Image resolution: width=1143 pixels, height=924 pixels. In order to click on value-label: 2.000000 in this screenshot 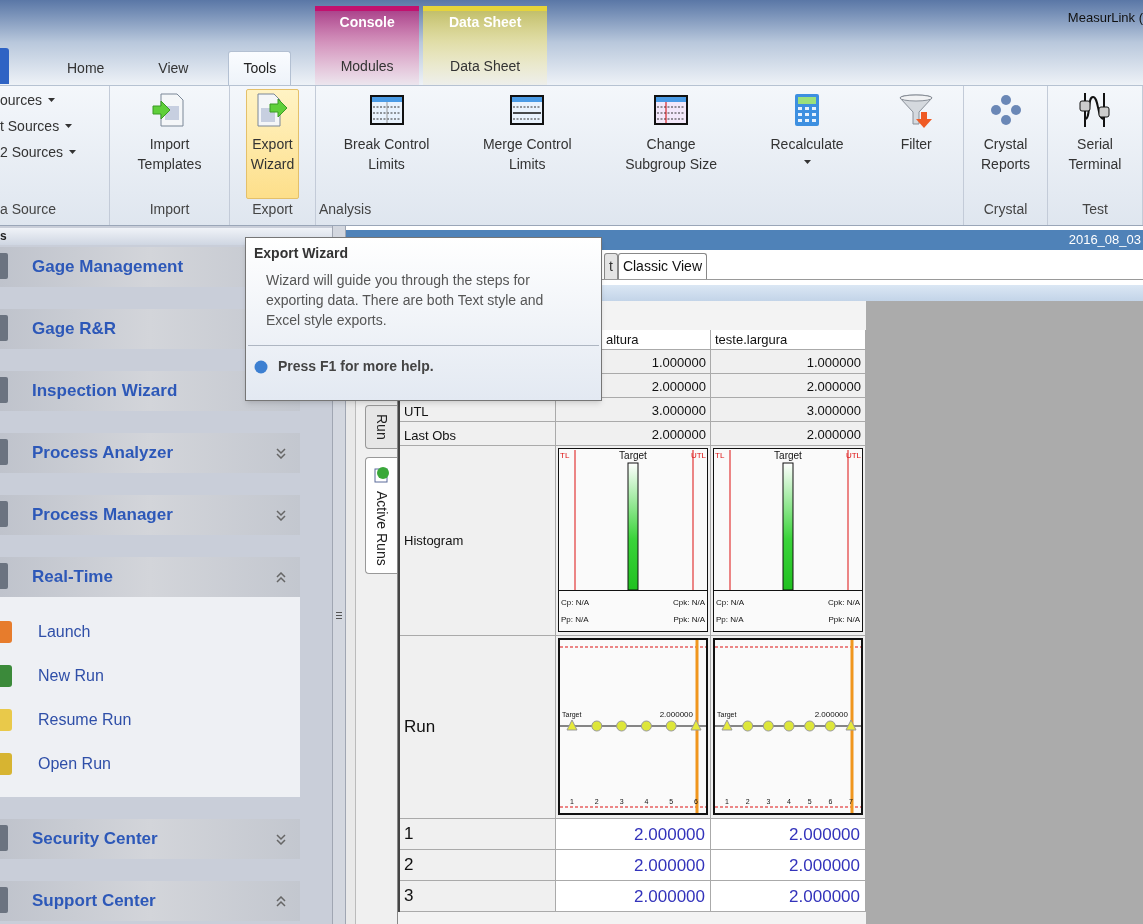, I will do `click(831, 714)`.